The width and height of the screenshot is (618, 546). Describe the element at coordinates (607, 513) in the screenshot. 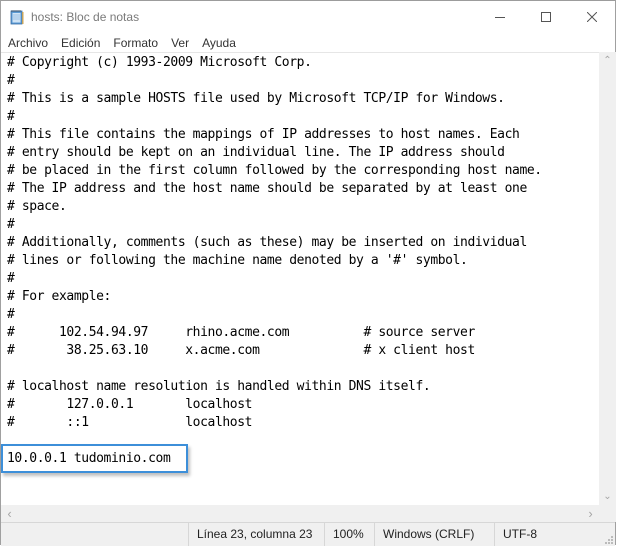

I see `scrollbar-corner` at that location.